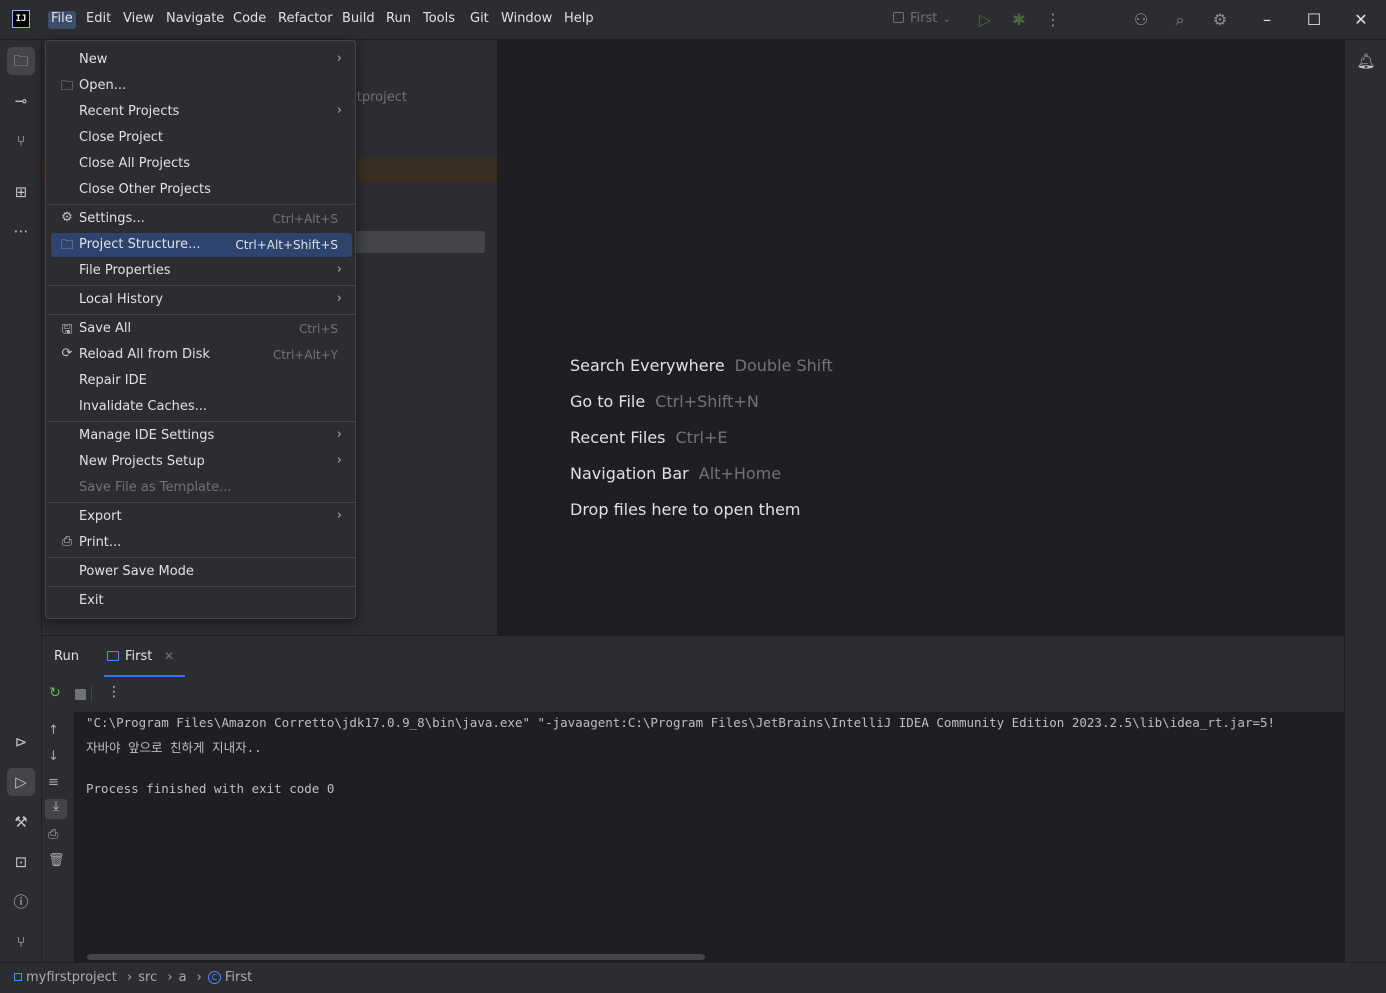 The width and height of the screenshot is (1386, 993). Describe the element at coordinates (21, 742) in the screenshot. I see `services-icon: ⊳` at that location.